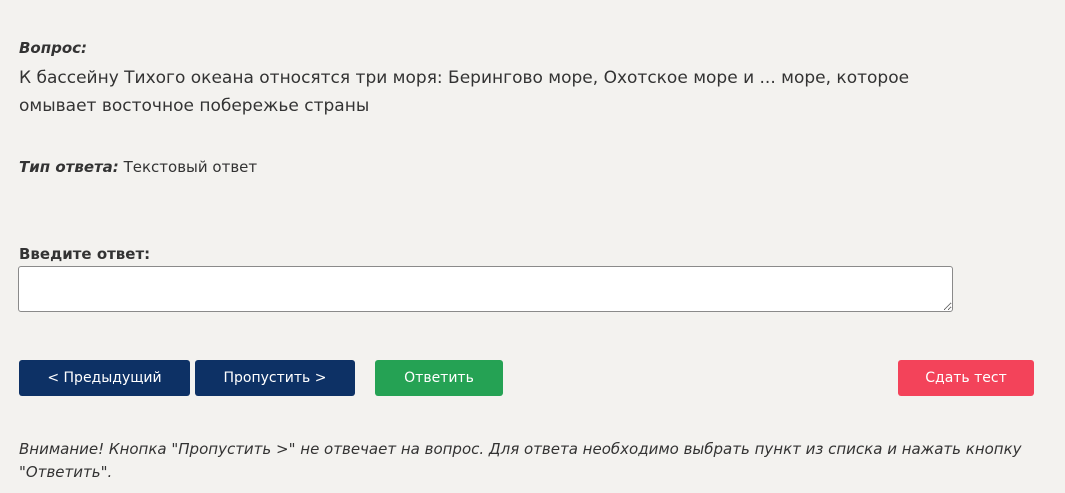  What do you see at coordinates (53, 48) in the screenshot?
I see `question-label: Вопрос:` at bounding box center [53, 48].